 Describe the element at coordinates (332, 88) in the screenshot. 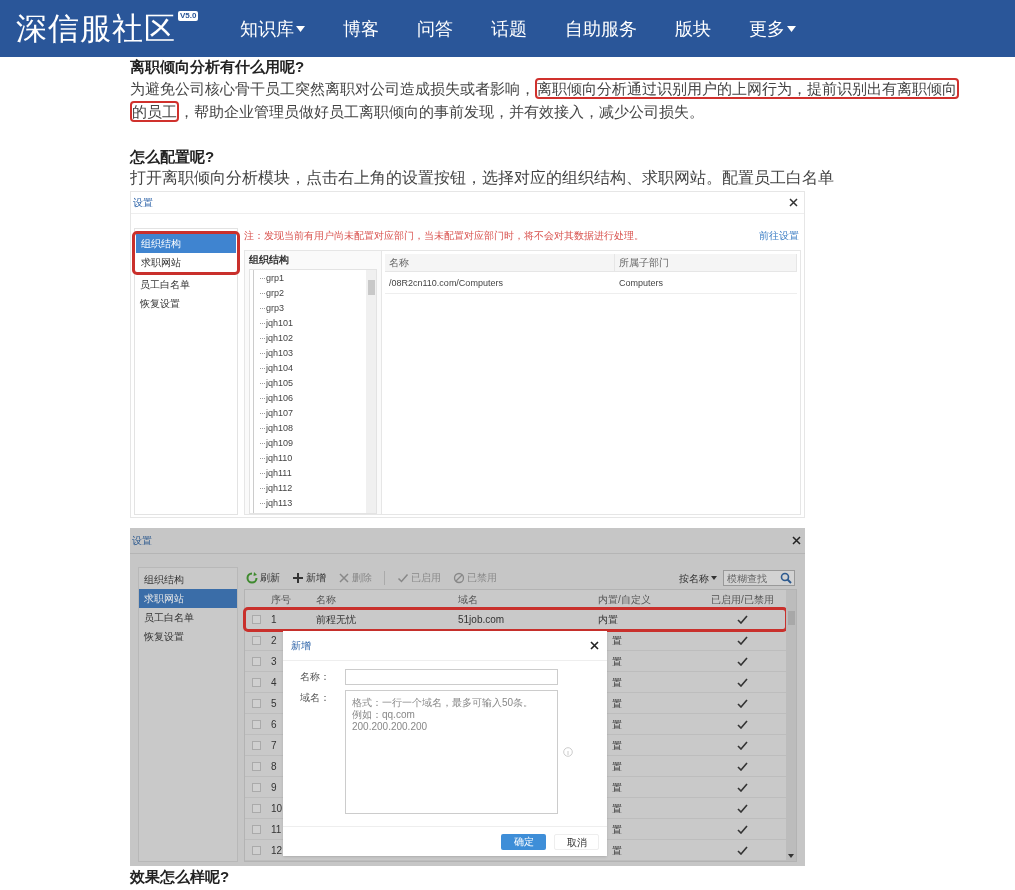

I see `paragraph-text: 为避免公司核心骨干员工突然离职对公司造成损失或者影响，` at that location.